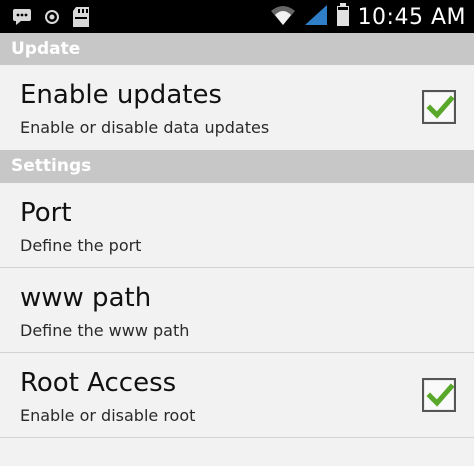 The image size is (474, 466). Describe the element at coordinates (283, 17) in the screenshot. I see `wifi-icon` at that location.